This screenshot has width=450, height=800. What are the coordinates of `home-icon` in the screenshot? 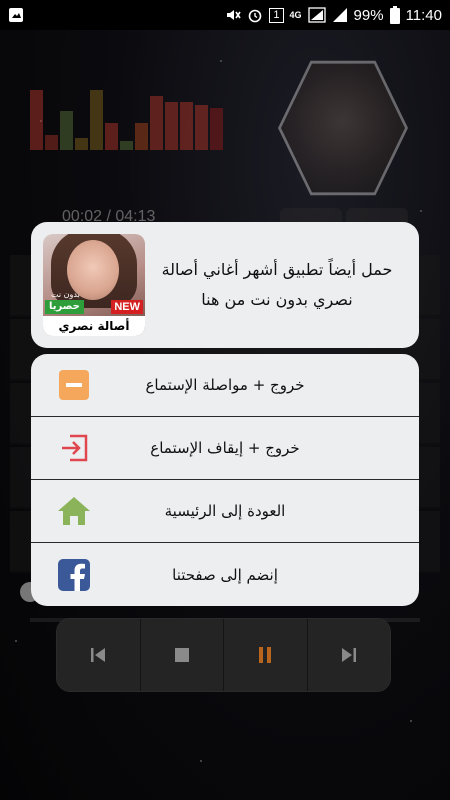 It's located at (74, 511).